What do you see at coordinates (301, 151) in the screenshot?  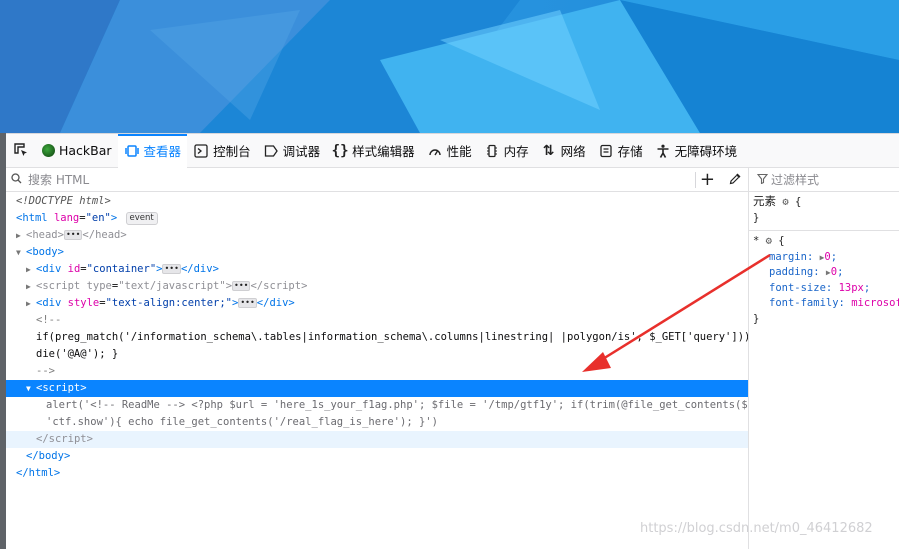 I see `tab-label: 调试器` at bounding box center [301, 151].